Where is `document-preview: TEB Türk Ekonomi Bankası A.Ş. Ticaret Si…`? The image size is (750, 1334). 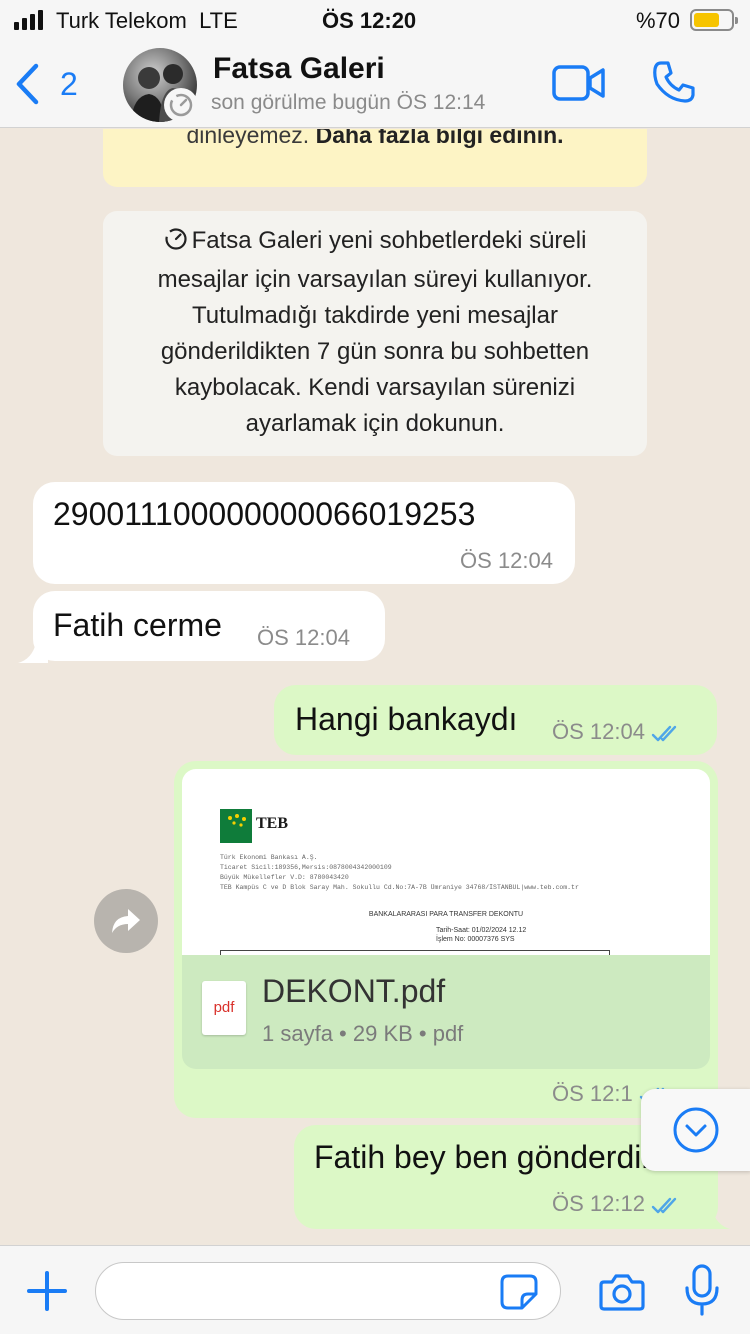 document-preview: TEB Türk Ekonomi Bankası A.Ş. Ticaret Si… is located at coordinates (446, 862).